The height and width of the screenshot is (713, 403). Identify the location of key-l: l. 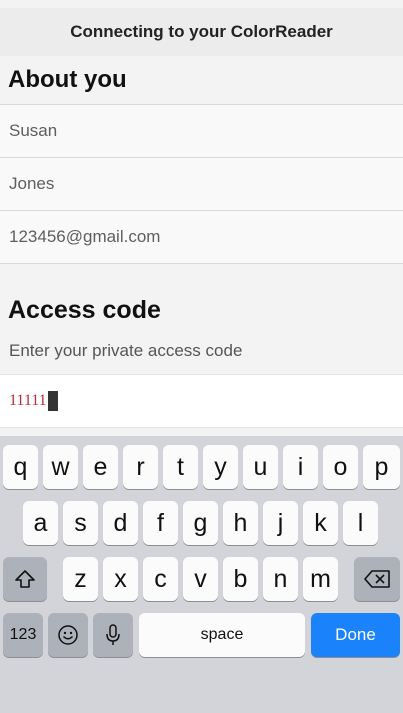
(360, 523).